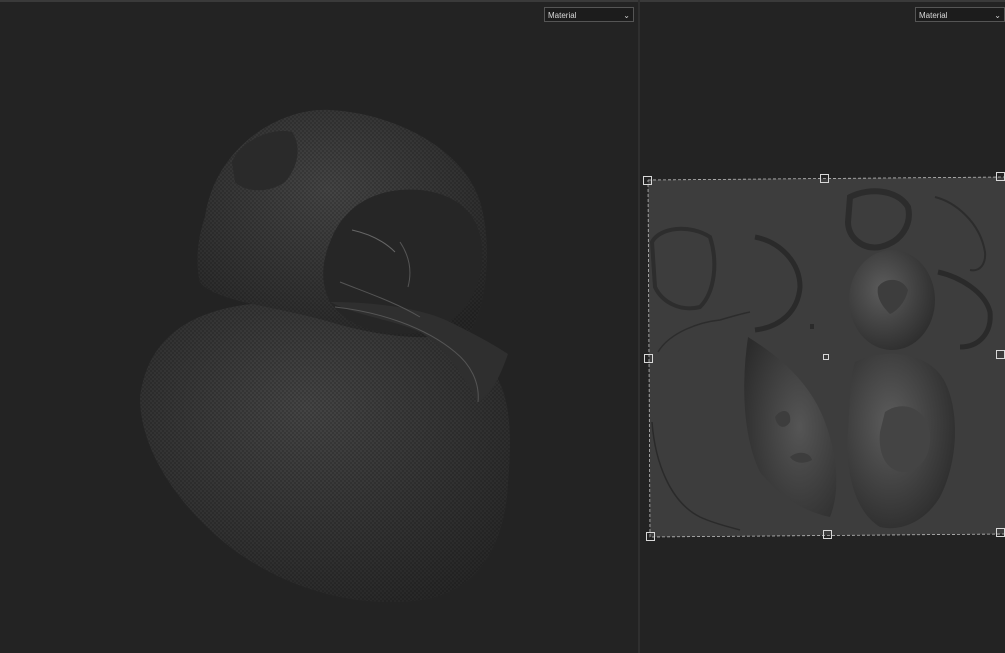  I want to click on transform-handle-right, so click(1000, 354).